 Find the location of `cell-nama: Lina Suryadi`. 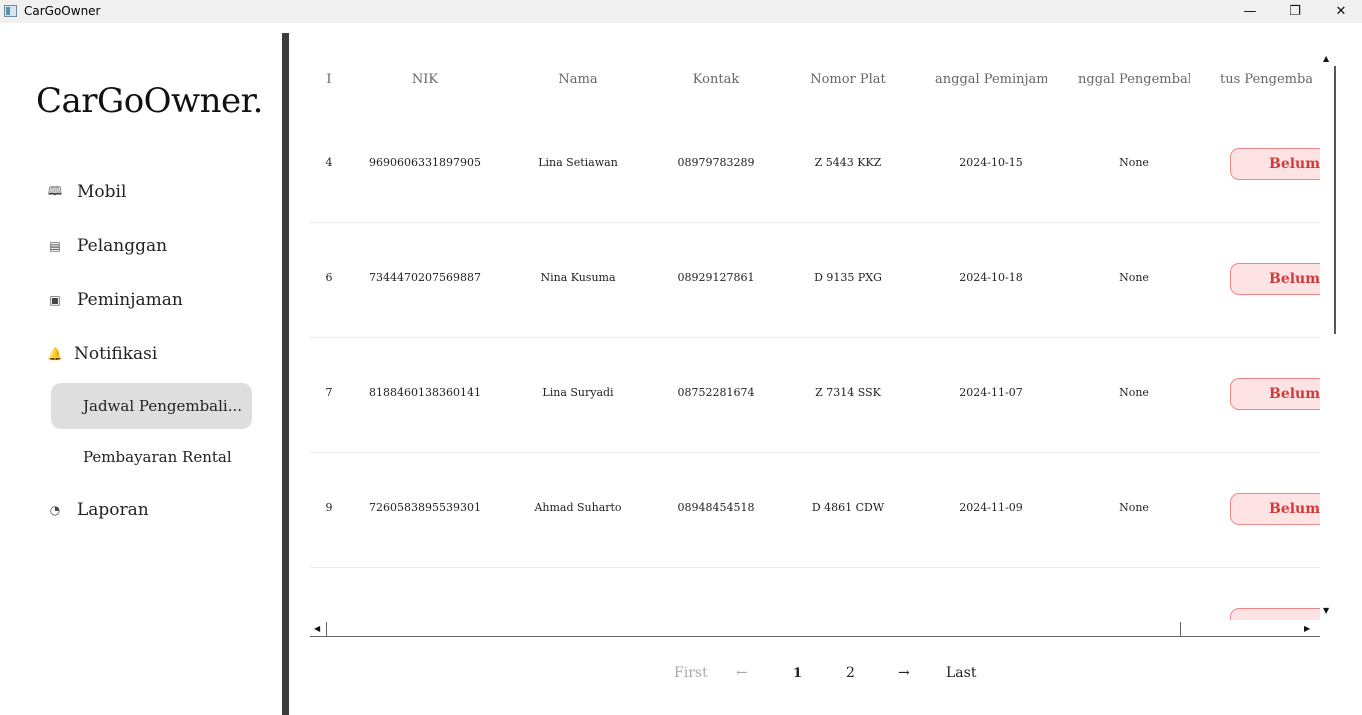

cell-nama: Lina Suryadi is located at coordinates (578, 392).